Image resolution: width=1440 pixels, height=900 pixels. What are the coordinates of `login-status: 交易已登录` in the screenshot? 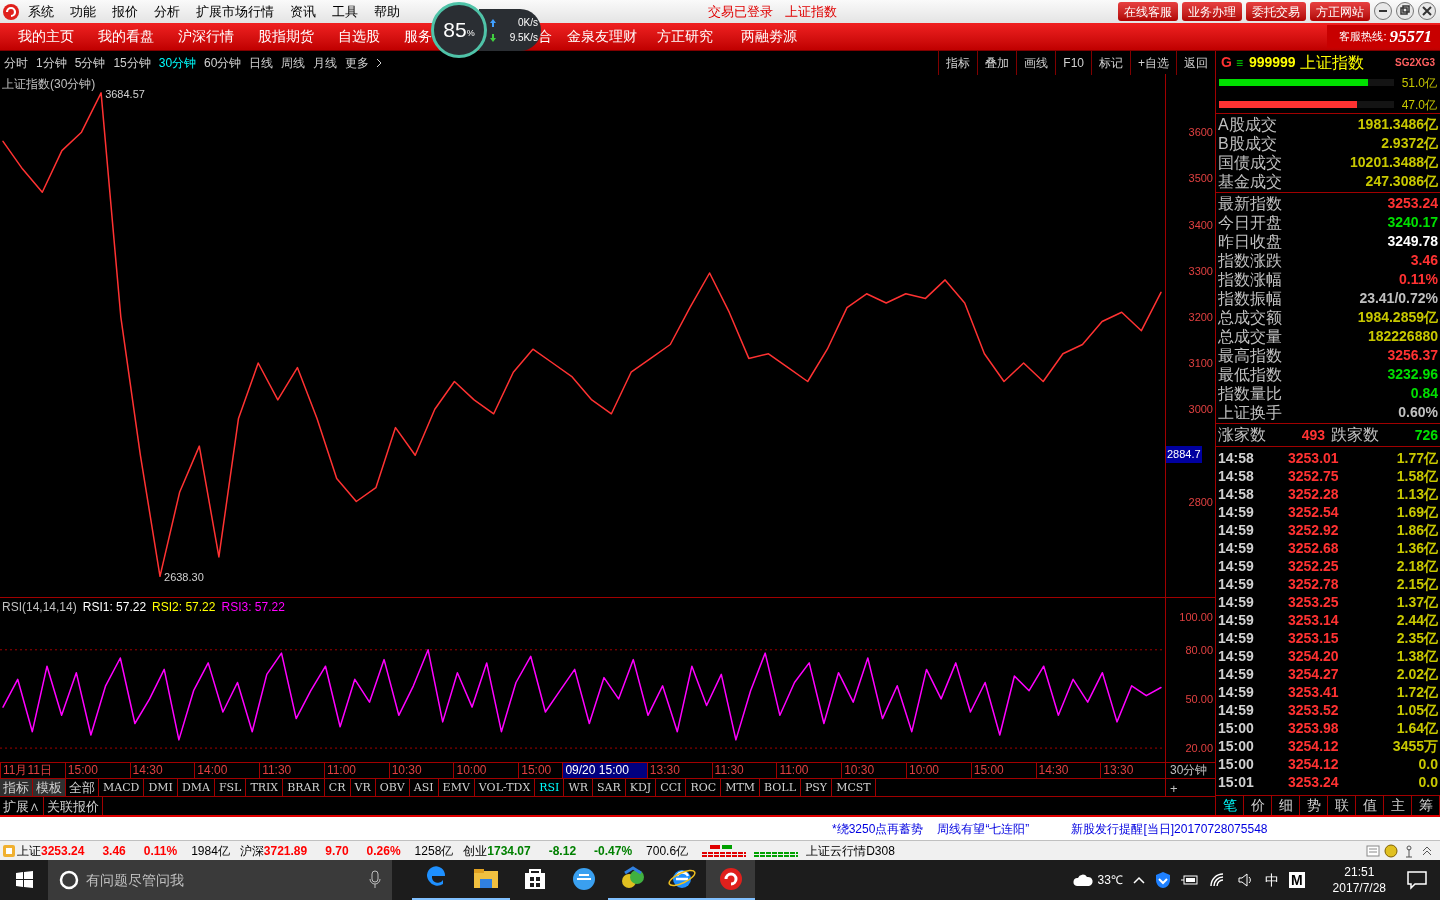 It's located at (740, 11).